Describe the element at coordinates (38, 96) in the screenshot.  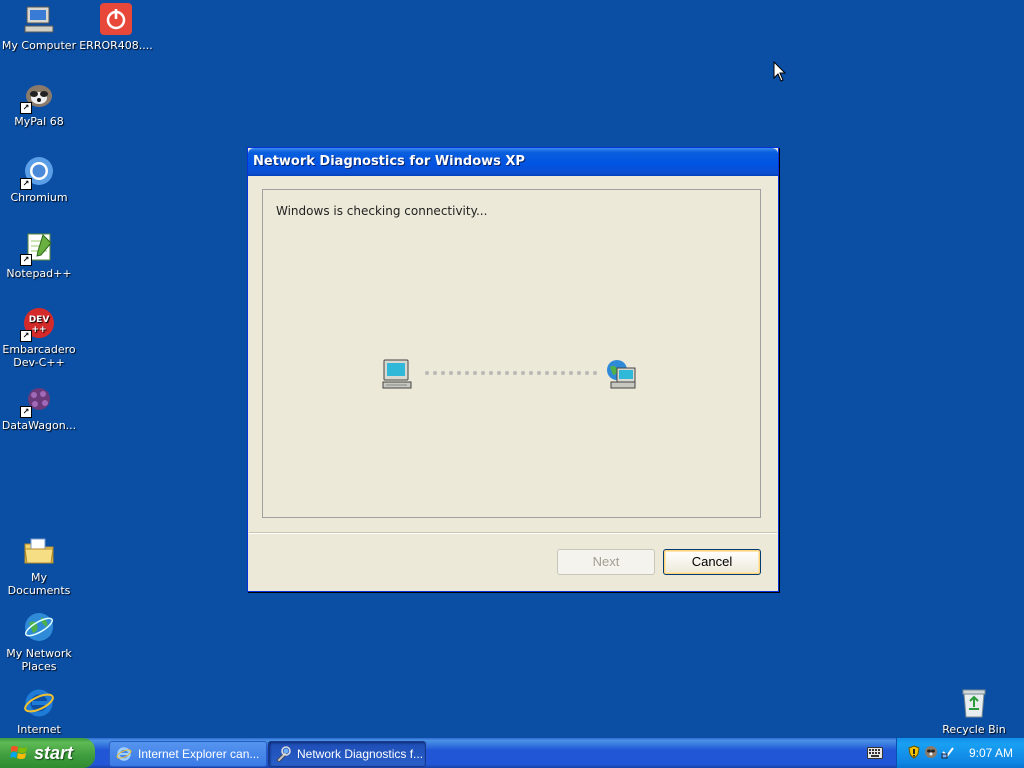
I see `raccoon-icon: ↗` at that location.